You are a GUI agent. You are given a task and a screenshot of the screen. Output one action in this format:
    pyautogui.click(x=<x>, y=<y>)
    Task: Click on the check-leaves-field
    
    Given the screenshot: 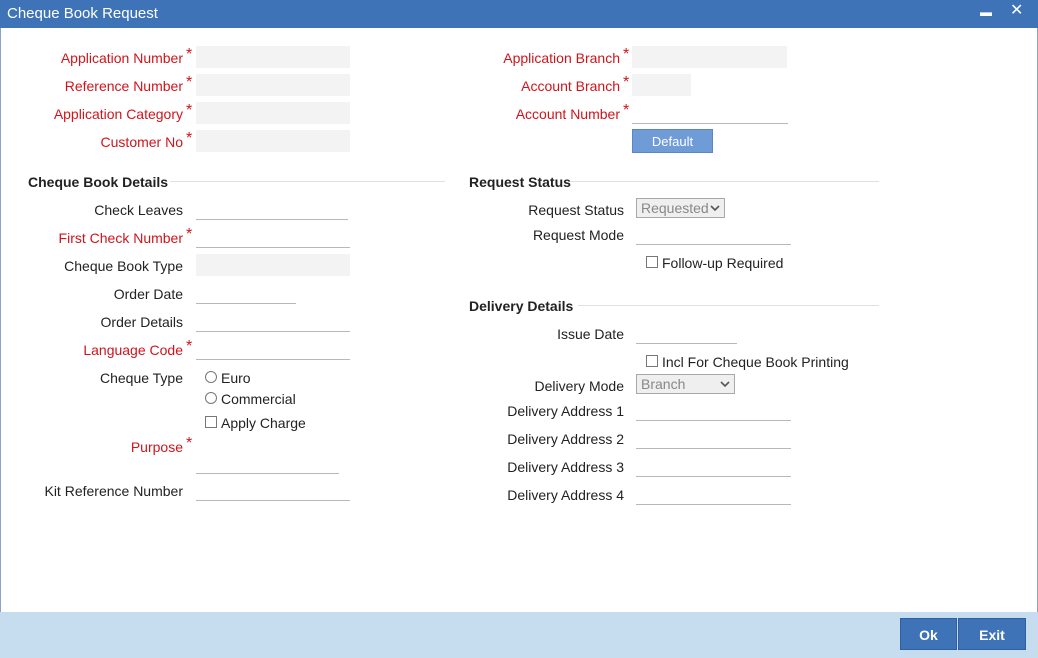 What is the action you would take?
    pyautogui.click(x=272, y=209)
    